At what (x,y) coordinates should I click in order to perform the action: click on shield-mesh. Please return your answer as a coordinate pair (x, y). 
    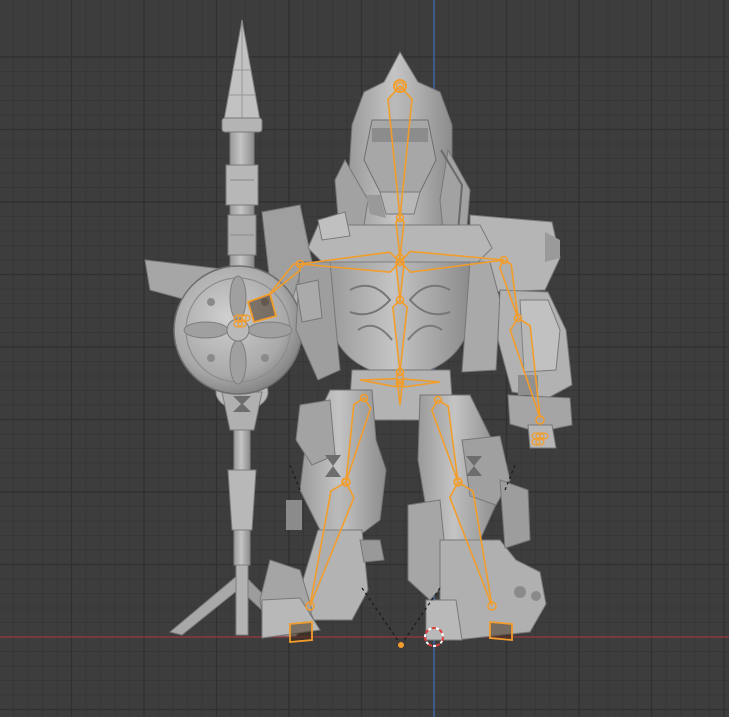
    Looking at the image, I should click on (238, 330).